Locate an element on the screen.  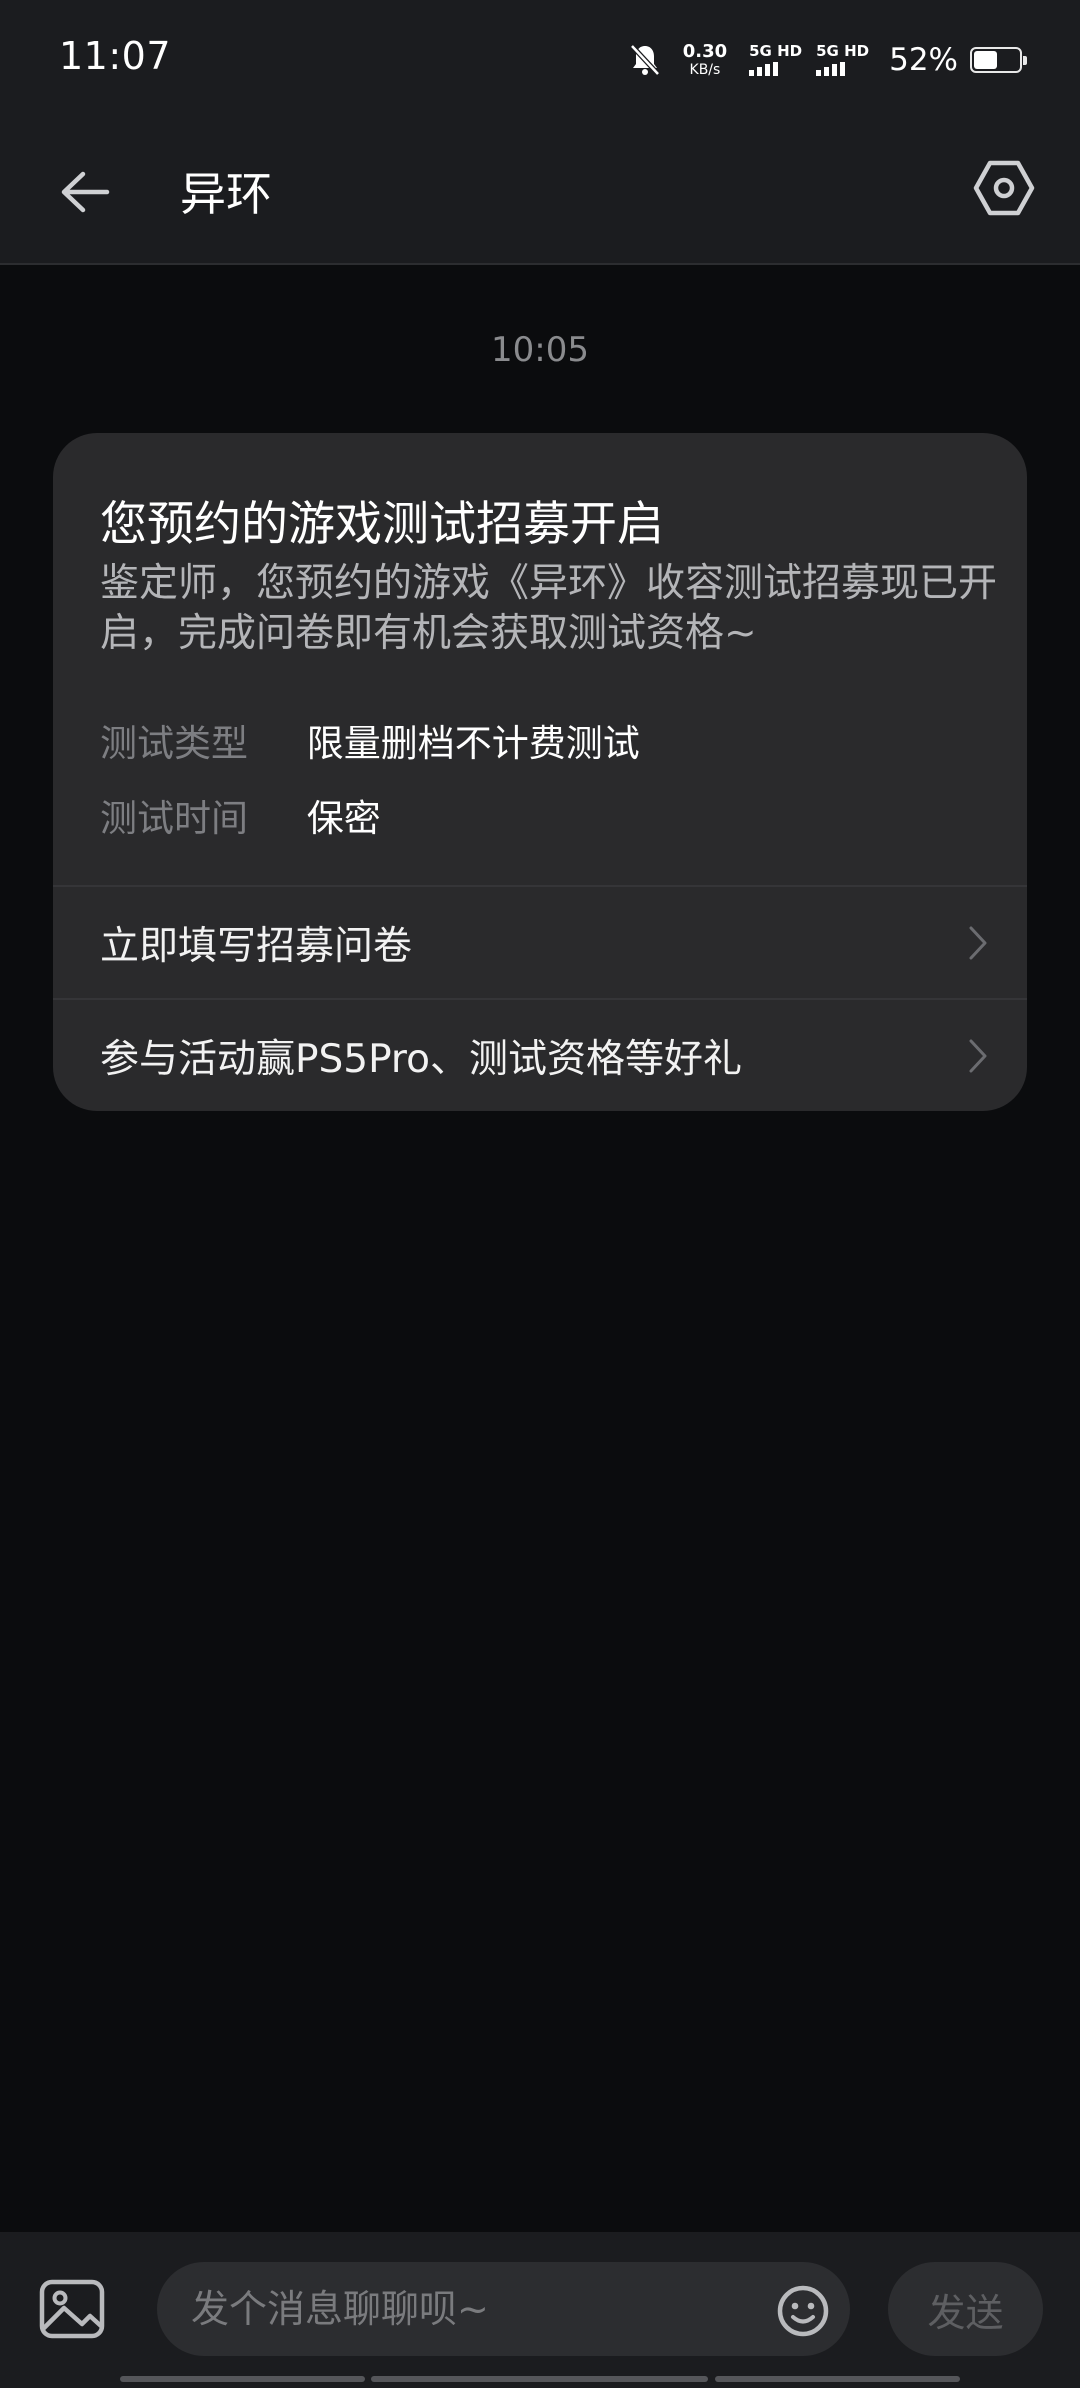
status-time: 11:07 is located at coordinates (115, 56).